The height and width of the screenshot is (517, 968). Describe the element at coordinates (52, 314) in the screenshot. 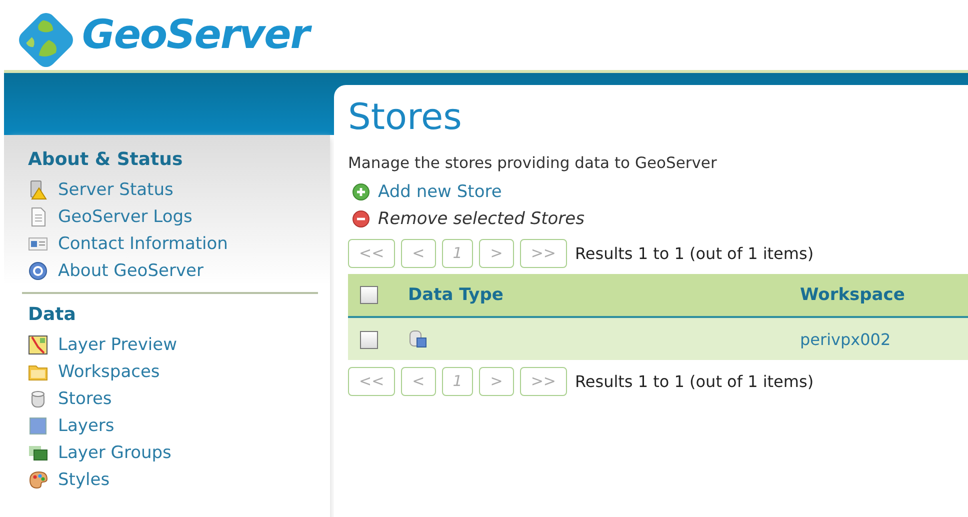

I see `section-title: Data` at that location.